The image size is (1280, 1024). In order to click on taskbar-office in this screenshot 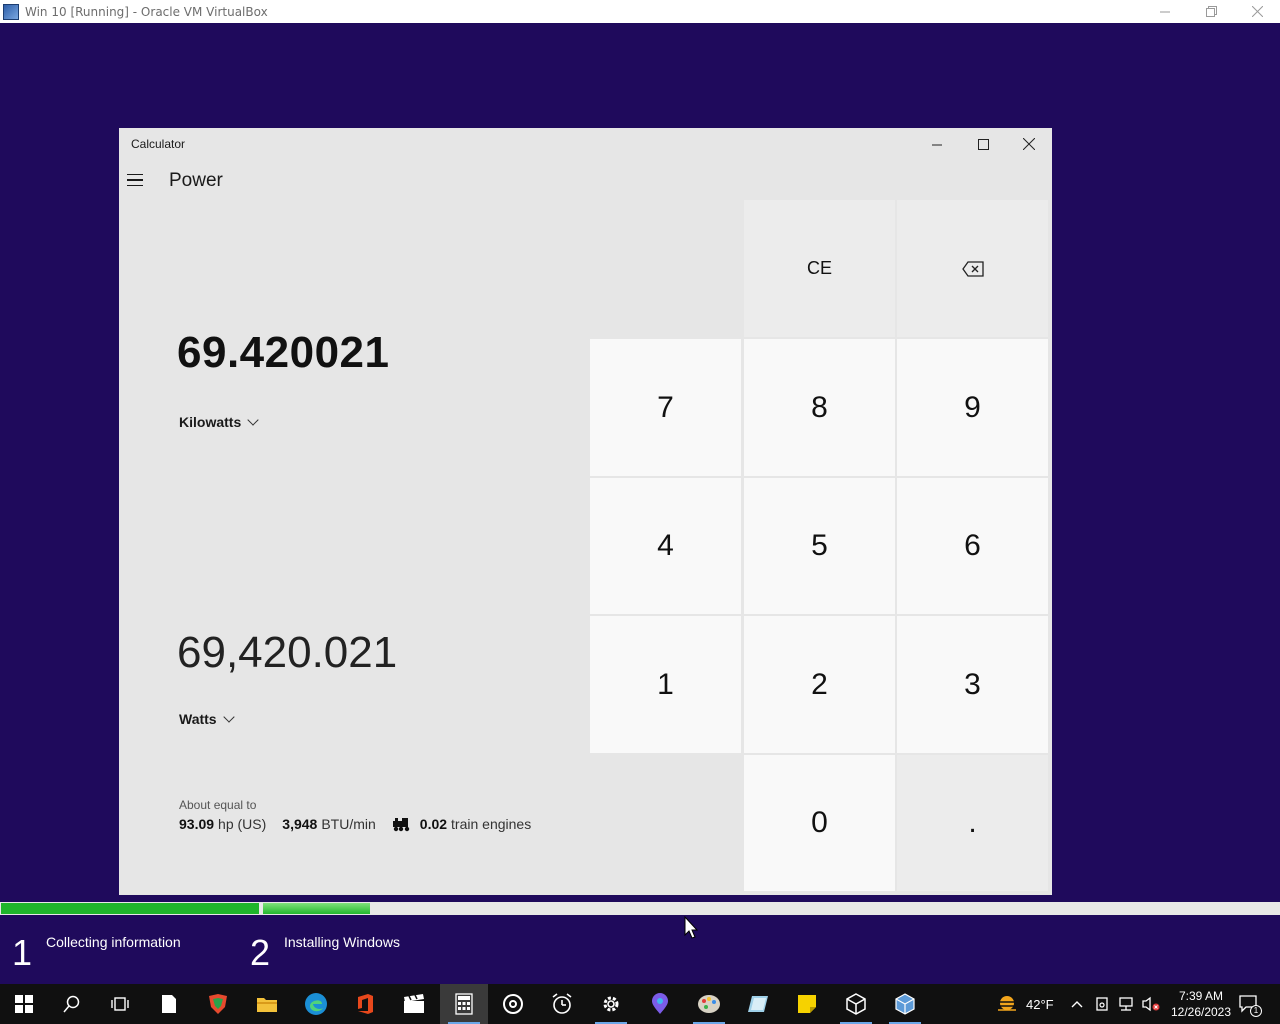, I will do `click(365, 1004)`.